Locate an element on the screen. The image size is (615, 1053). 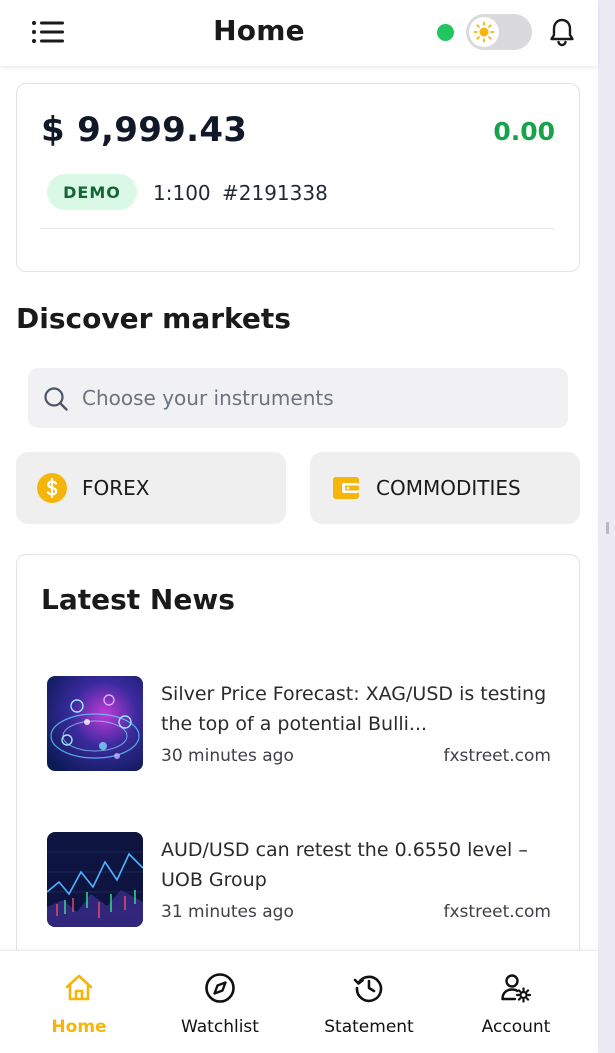
dollar-coin-icon is located at coordinates (52, 488).